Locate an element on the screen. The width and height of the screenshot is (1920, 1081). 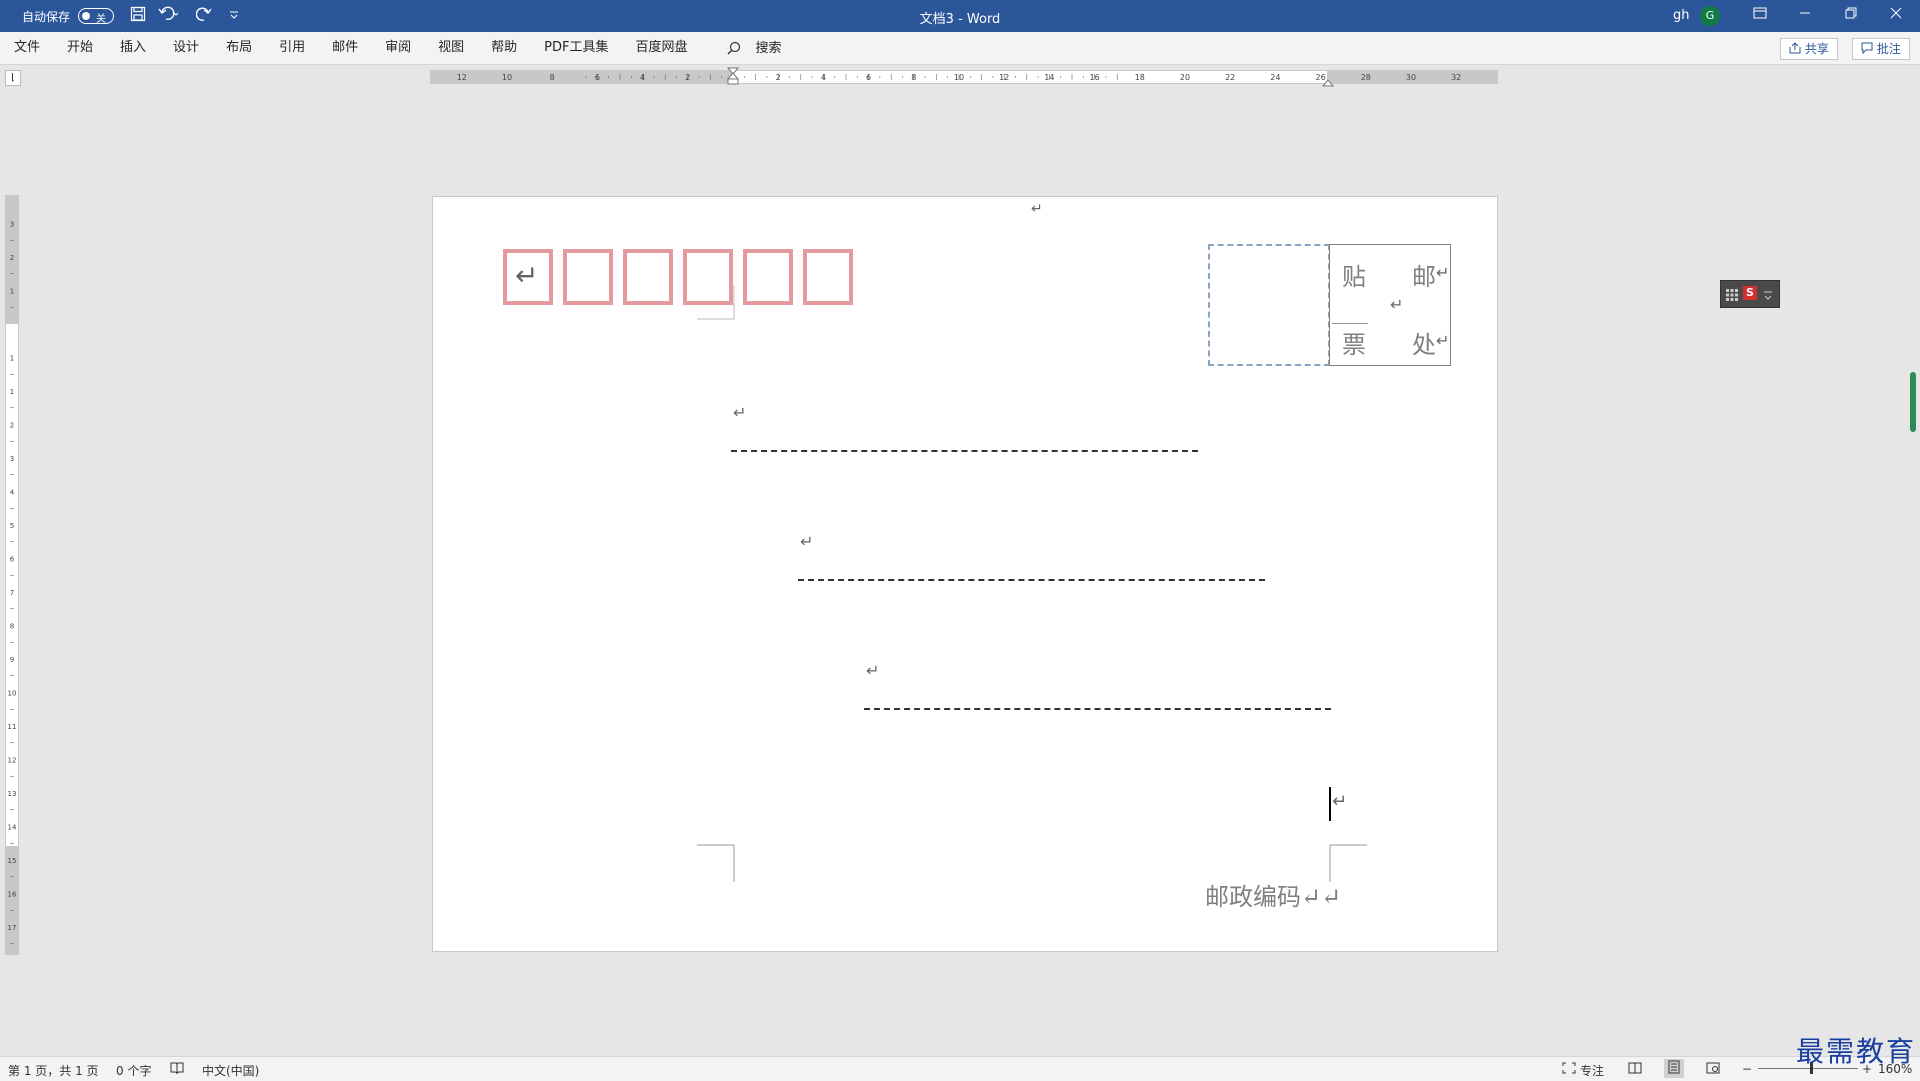
stamp-char-chu: 处 is located at coordinates (1424, 345).